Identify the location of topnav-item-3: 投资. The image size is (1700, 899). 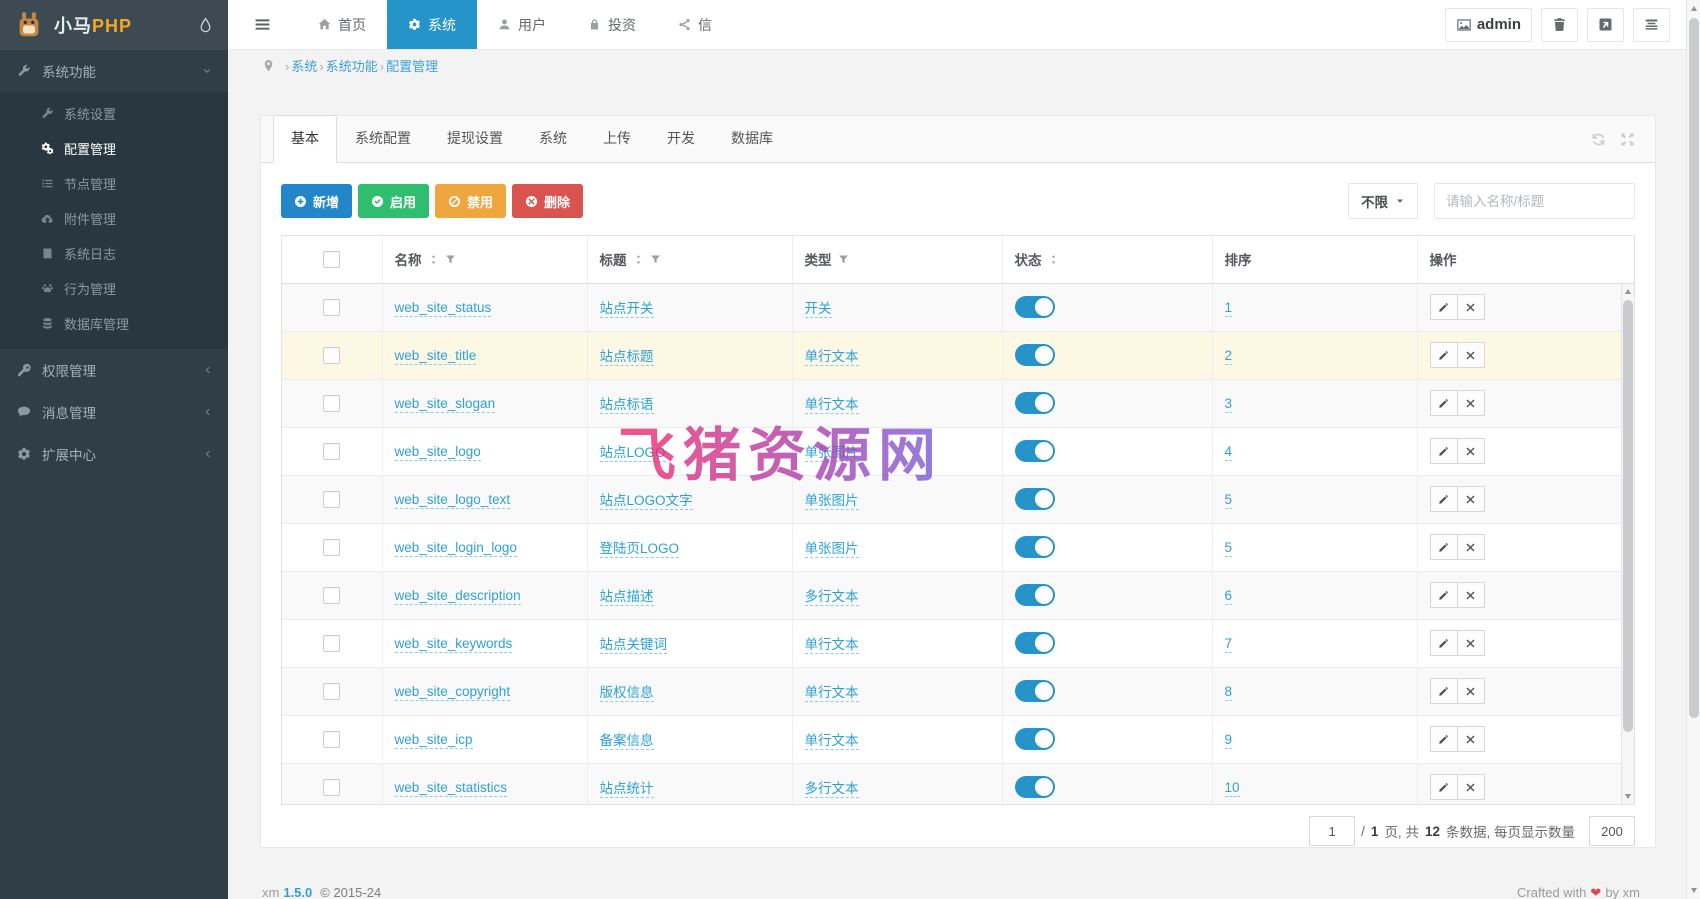
(612, 24).